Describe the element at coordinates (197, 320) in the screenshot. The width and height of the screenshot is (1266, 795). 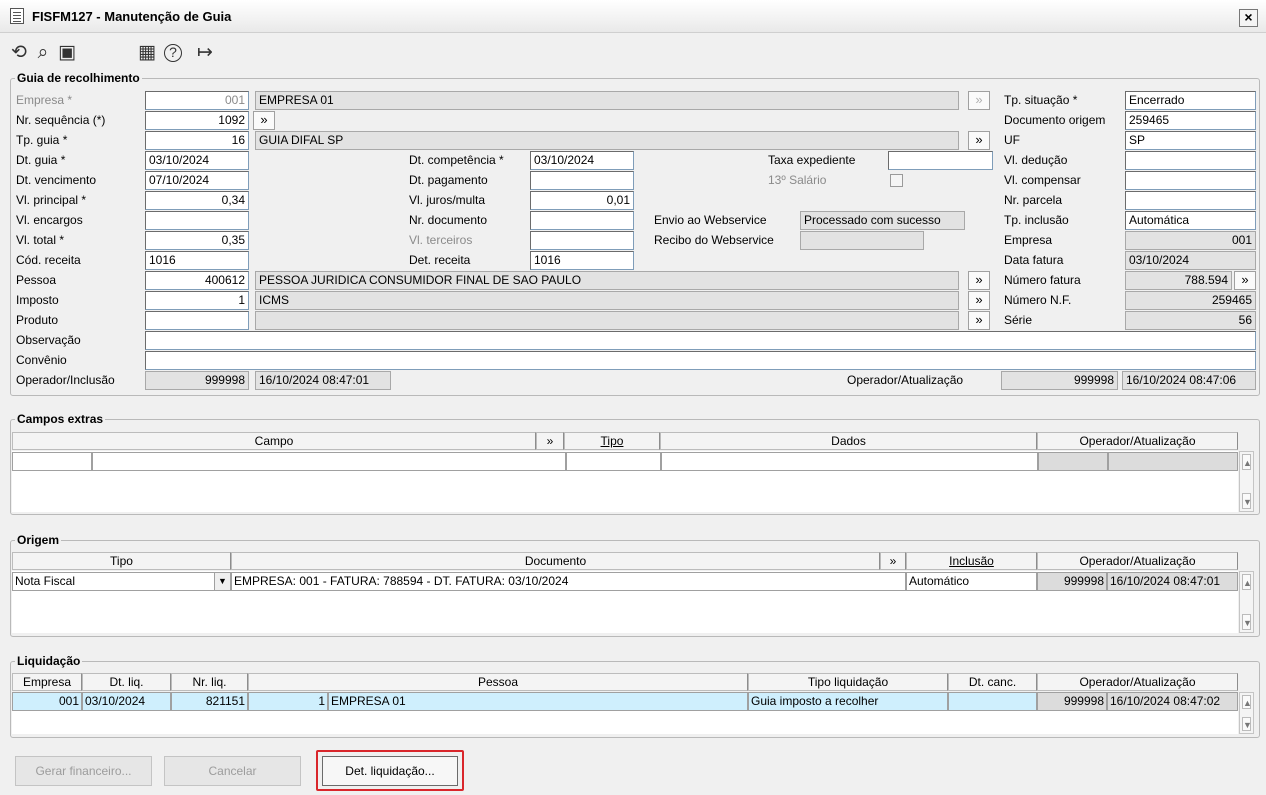
I see `produto-code-input` at that location.